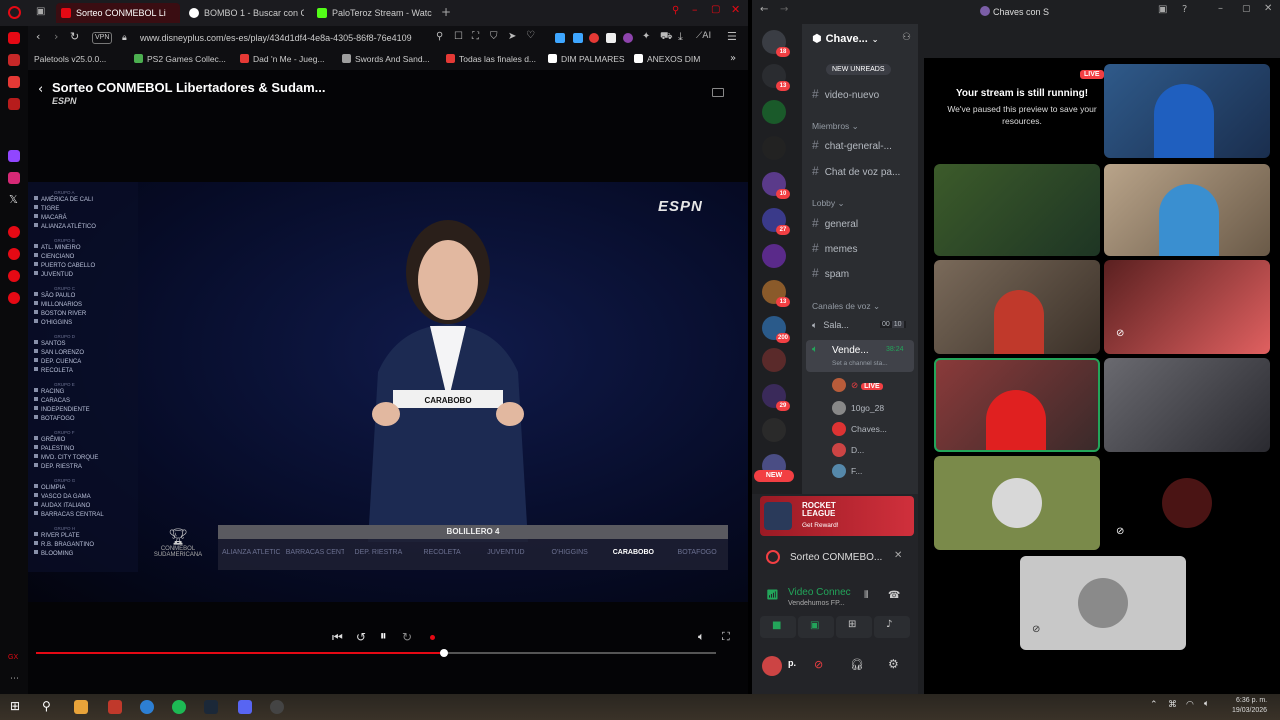 The image size is (1280, 720). Describe the element at coordinates (776, 329) in the screenshot. I see `server-icon: 200` at that location.